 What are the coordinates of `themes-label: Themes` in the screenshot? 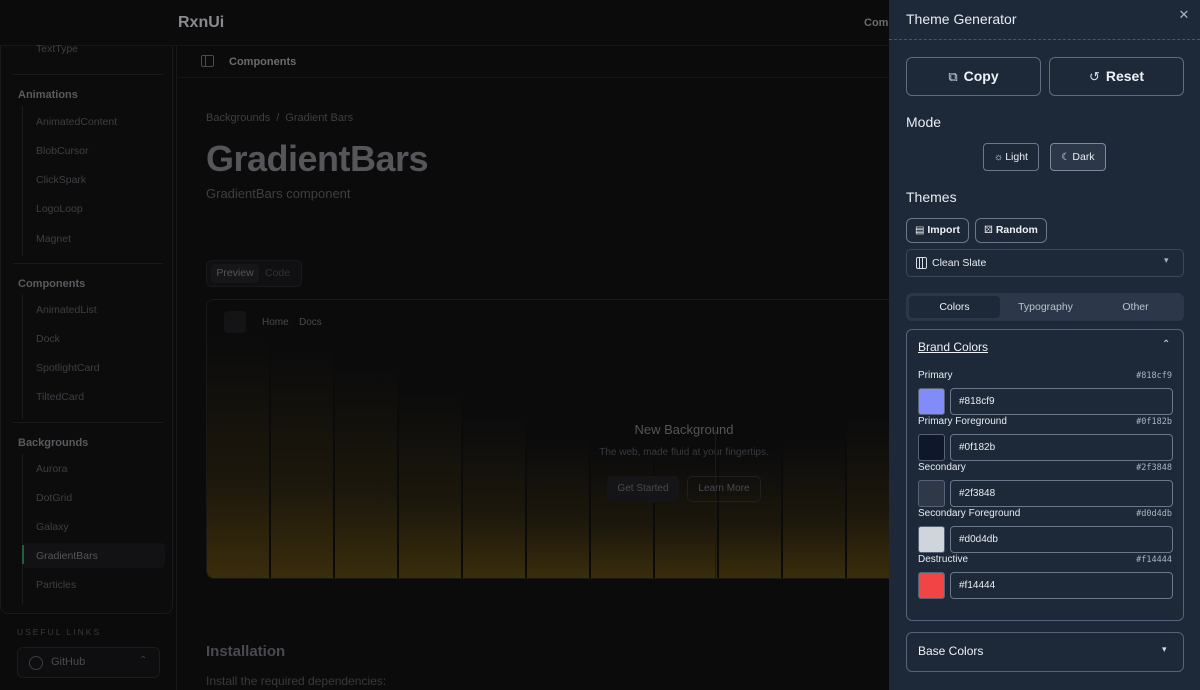 It's located at (931, 197).